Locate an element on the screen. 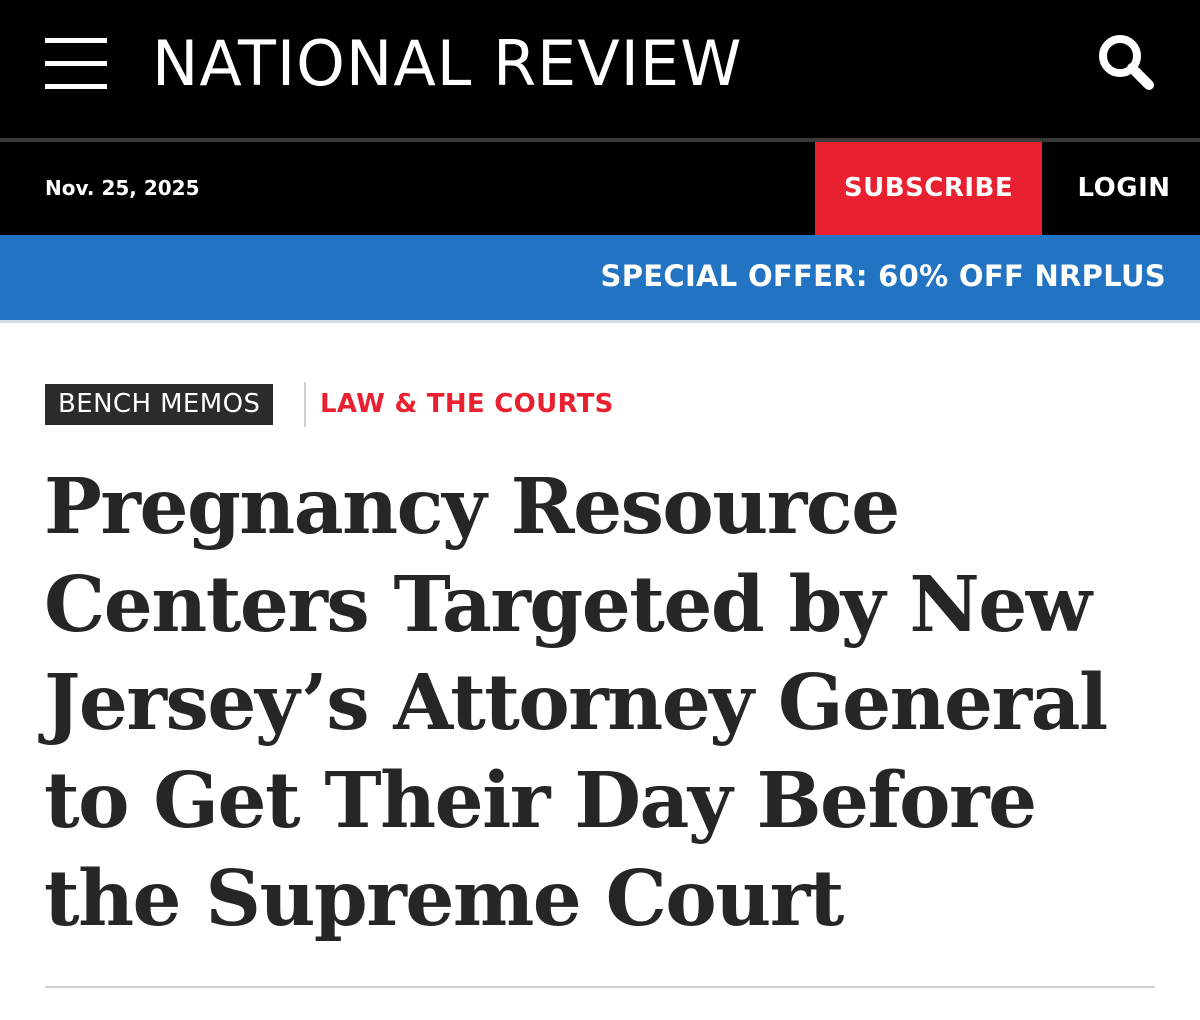  site-logo: NATIONAL REVIEW is located at coordinates (447, 64).